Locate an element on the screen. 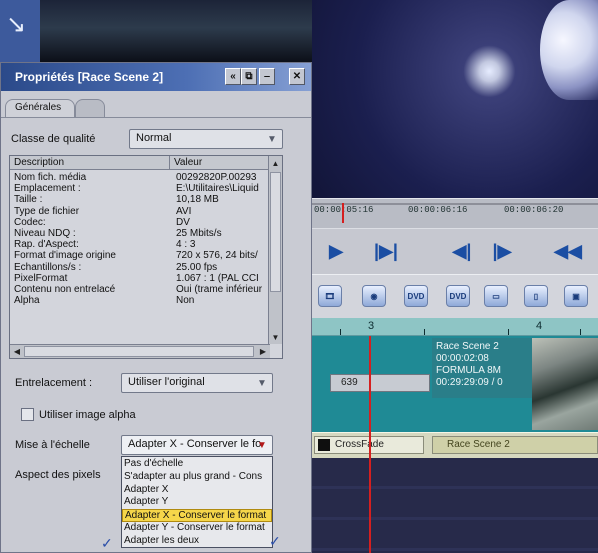 The image size is (598, 553). transition-clip-right: Race Scene 2 is located at coordinates (515, 445).